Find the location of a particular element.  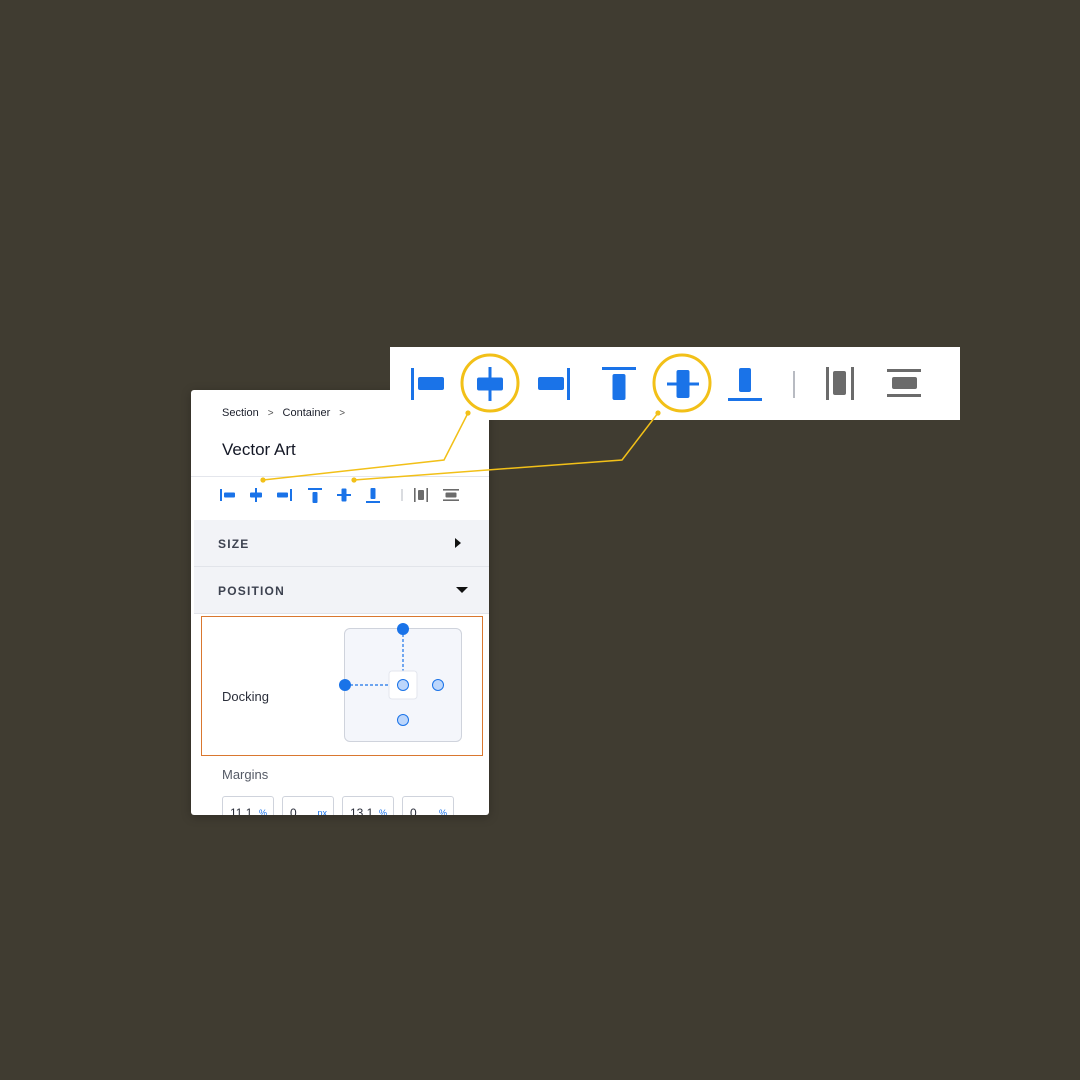

breadcrumb-item-section: Section is located at coordinates (240, 413).